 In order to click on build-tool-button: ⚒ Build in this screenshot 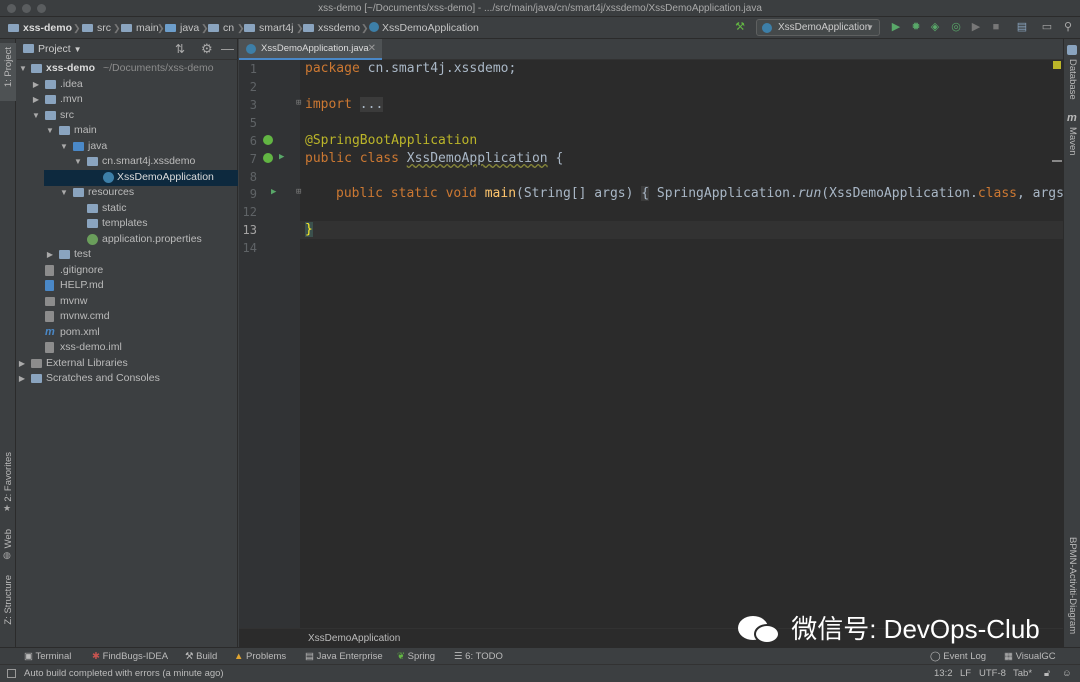, I will do `click(201, 656)`.